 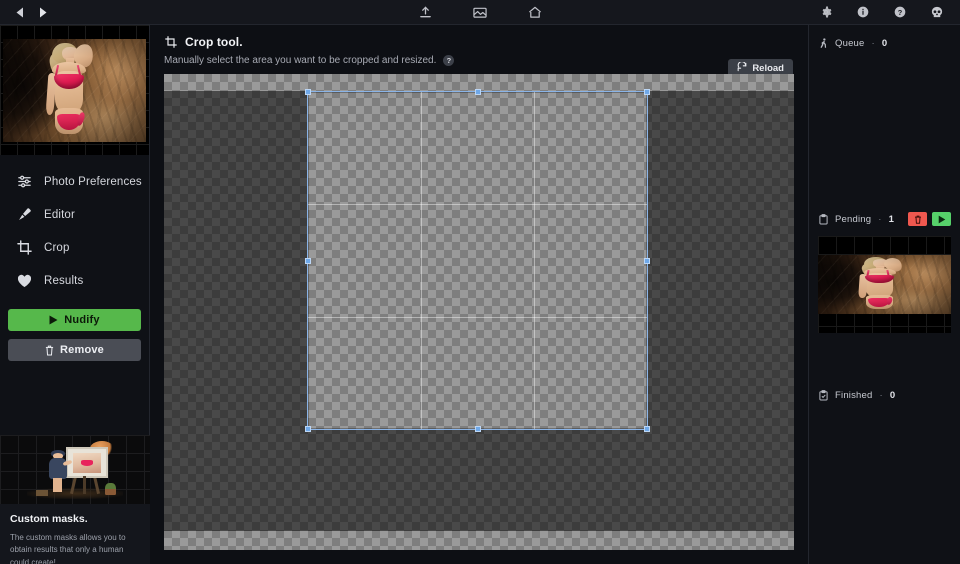 What do you see at coordinates (19, 12) in the screenshot?
I see `nav-prev-button` at bounding box center [19, 12].